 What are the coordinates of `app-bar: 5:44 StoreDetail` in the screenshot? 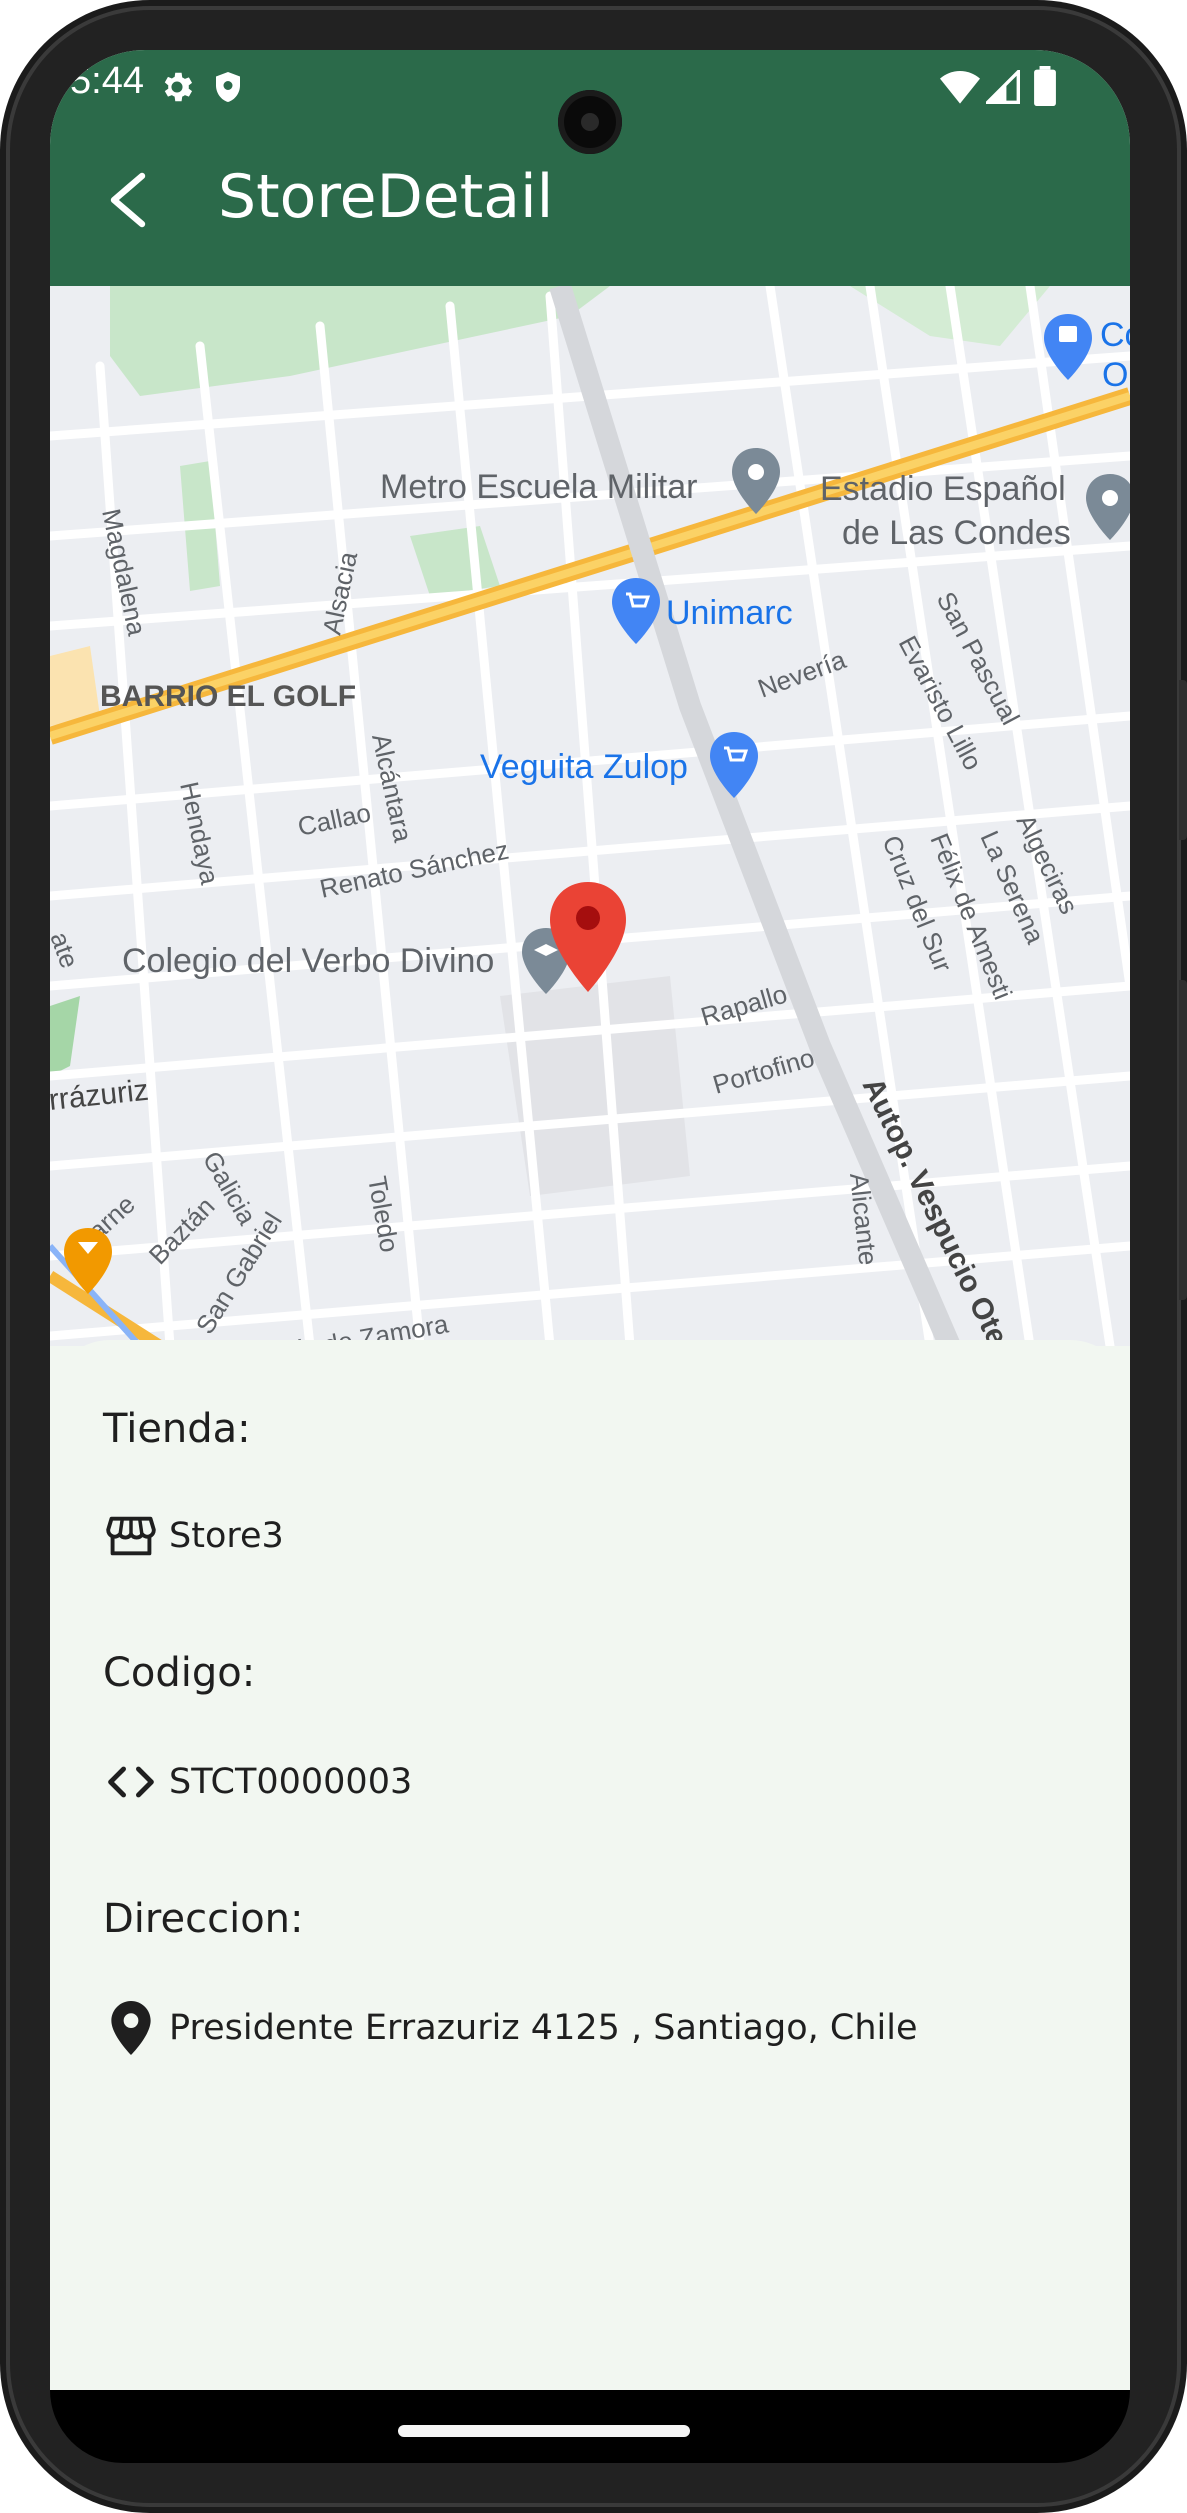 It's located at (590, 168).